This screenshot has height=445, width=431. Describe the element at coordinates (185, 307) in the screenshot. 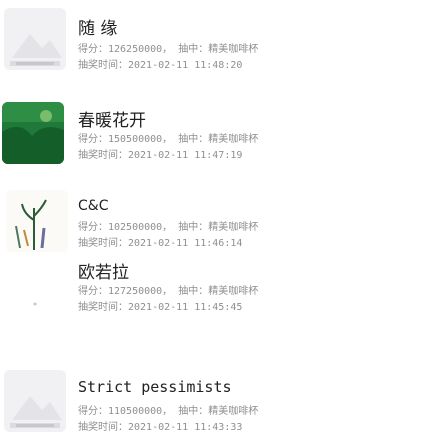

I see `time-value: 2021-02-11 11:45:45` at that location.